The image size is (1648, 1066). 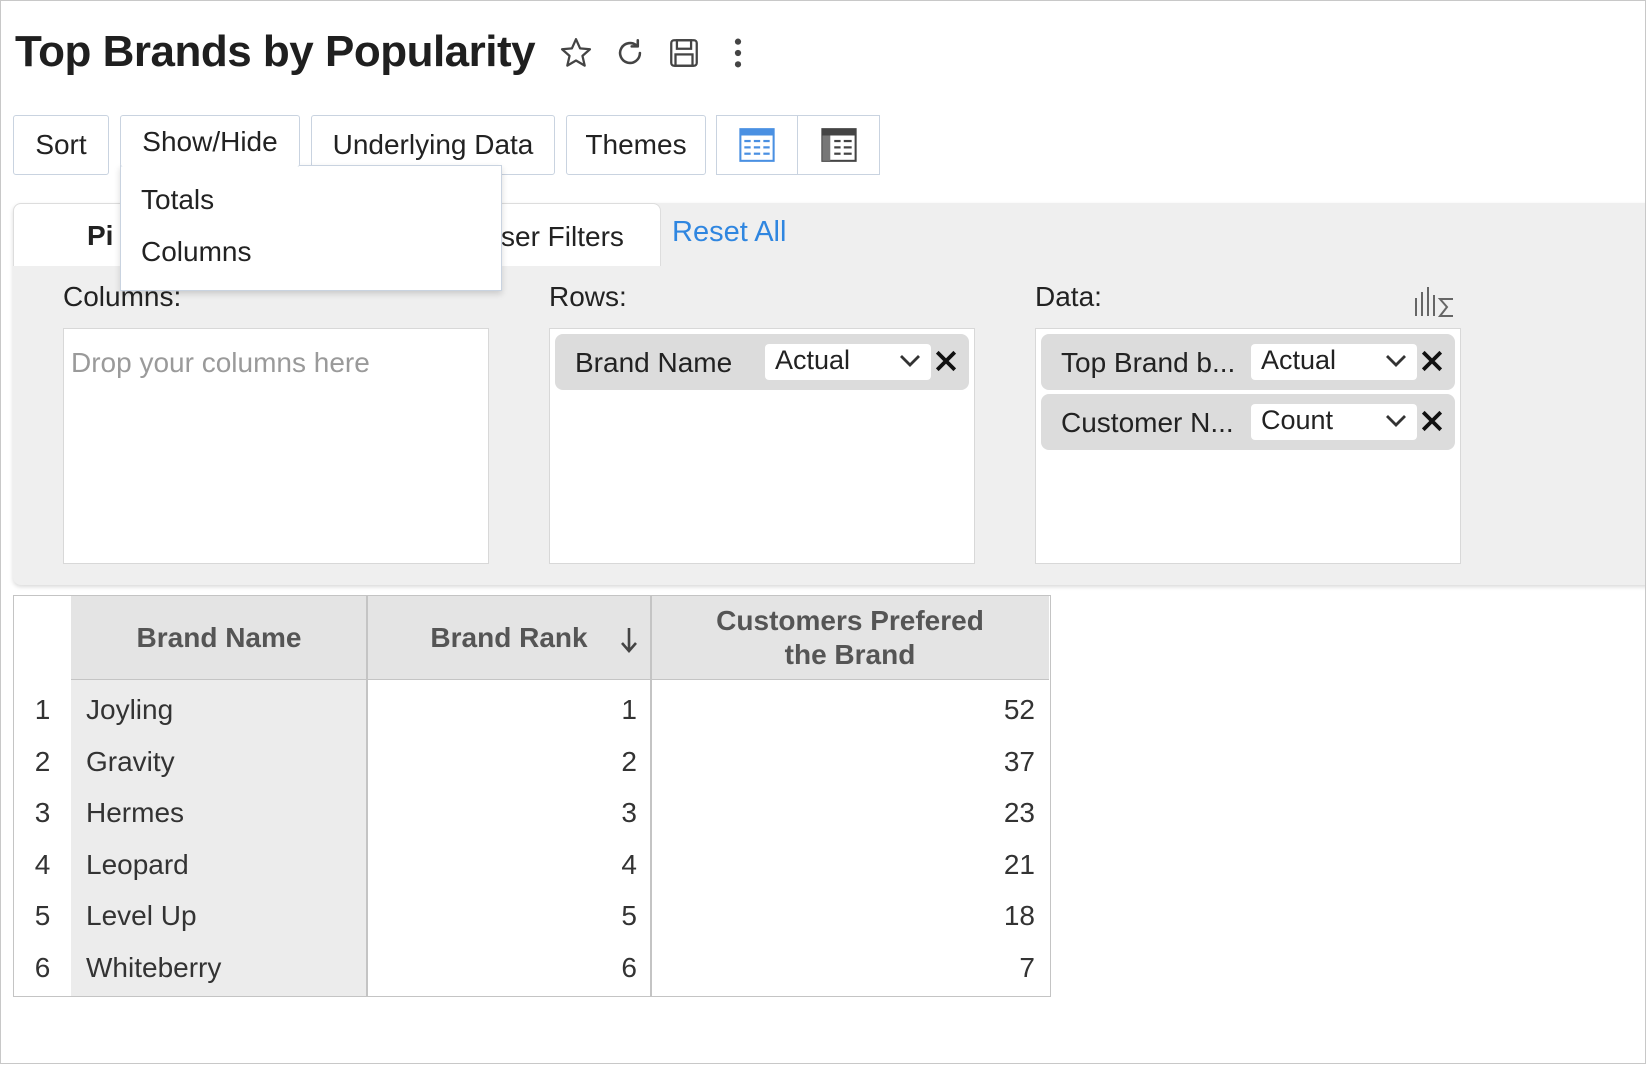 I want to click on cell-customers: 37, so click(x=1019, y=761).